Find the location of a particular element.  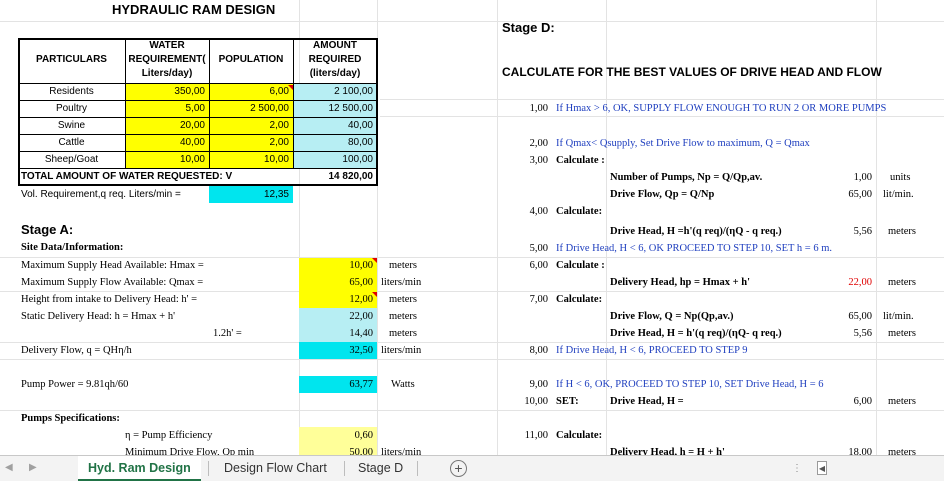

header-amount-line3: (liters/day) is located at coordinates (335, 73).